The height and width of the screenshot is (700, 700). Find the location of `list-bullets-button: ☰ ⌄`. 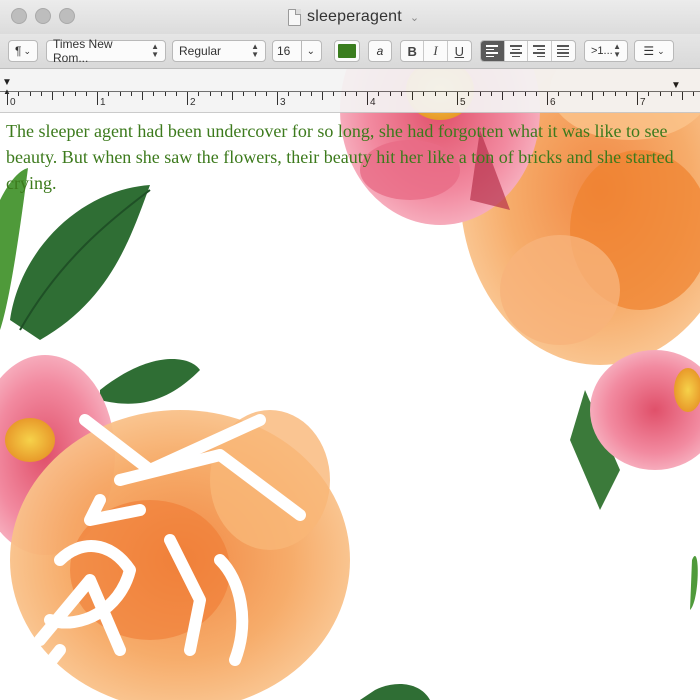

list-bullets-button: ☰ ⌄ is located at coordinates (654, 51).